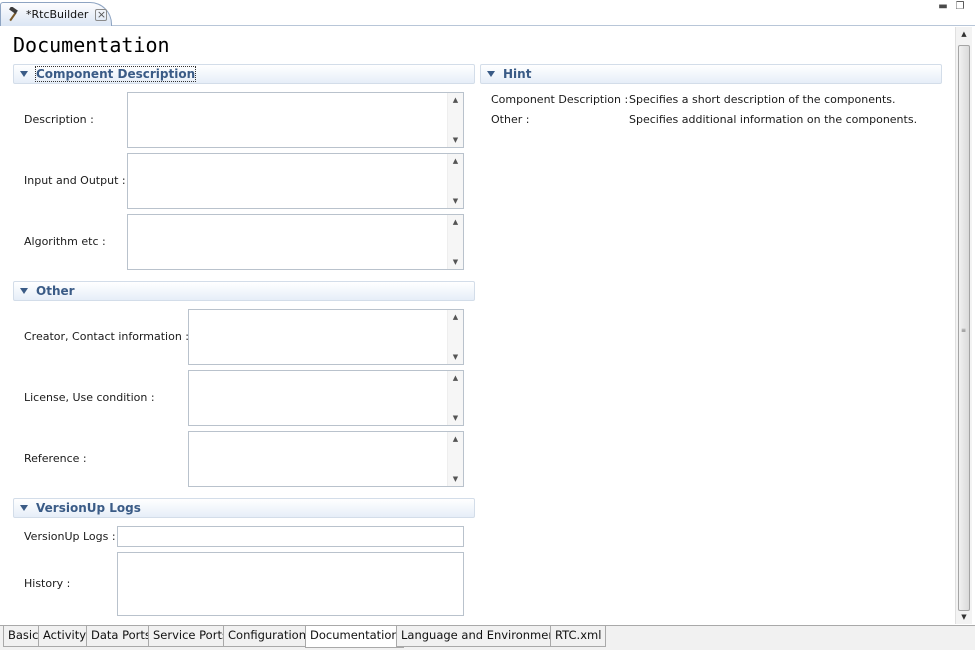 This screenshot has width=975, height=650. What do you see at coordinates (326, 337) in the screenshot?
I see `creator-textarea: ▲ ▼` at bounding box center [326, 337].